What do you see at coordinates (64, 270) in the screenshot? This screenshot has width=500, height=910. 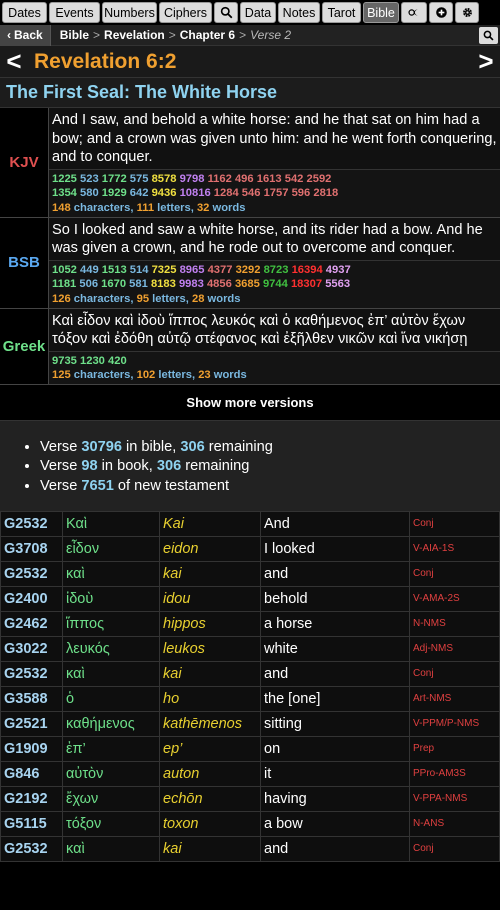 I see `gematria-value: 1052` at bounding box center [64, 270].